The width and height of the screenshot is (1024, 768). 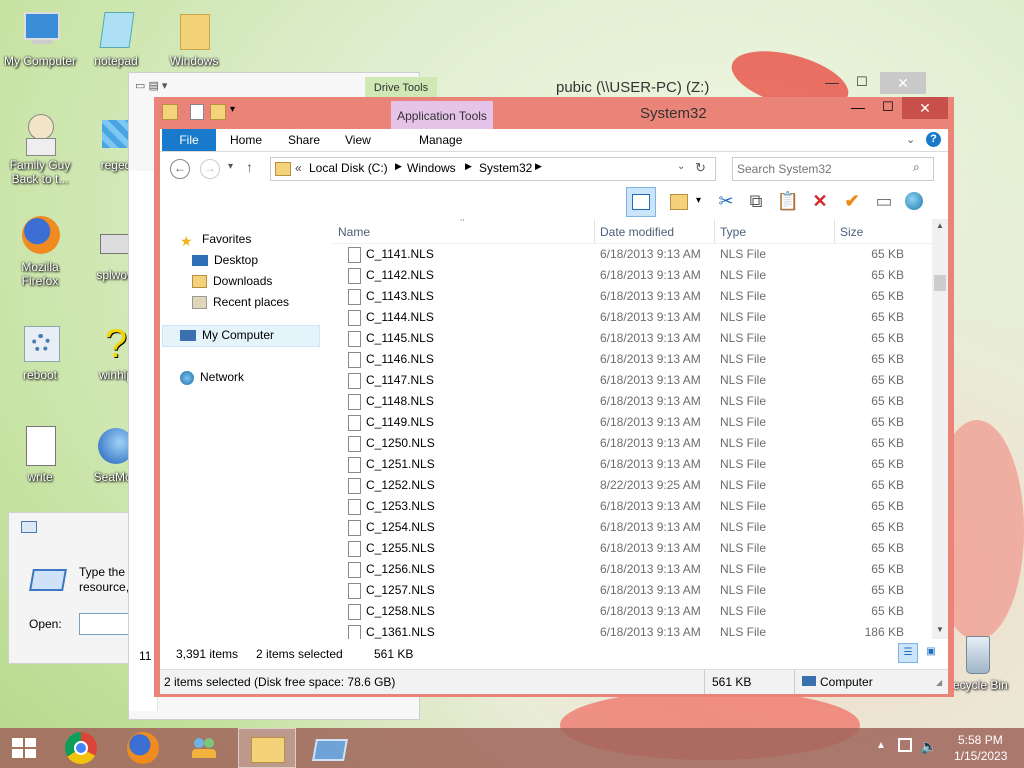 What do you see at coordinates (215, 240) in the screenshot?
I see `nav-favorites: ★ Favorites` at bounding box center [215, 240].